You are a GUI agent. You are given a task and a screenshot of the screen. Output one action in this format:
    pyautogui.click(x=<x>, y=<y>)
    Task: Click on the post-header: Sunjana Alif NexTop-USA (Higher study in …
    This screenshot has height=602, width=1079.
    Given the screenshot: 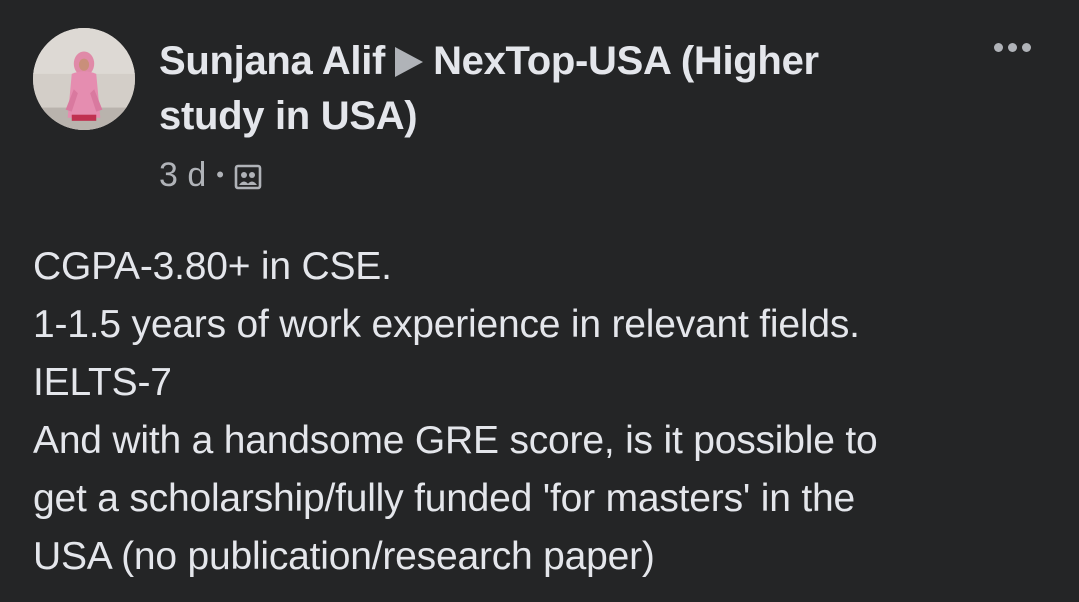 What is the action you would take?
    pyautogui.click(x=539, y=89)
    